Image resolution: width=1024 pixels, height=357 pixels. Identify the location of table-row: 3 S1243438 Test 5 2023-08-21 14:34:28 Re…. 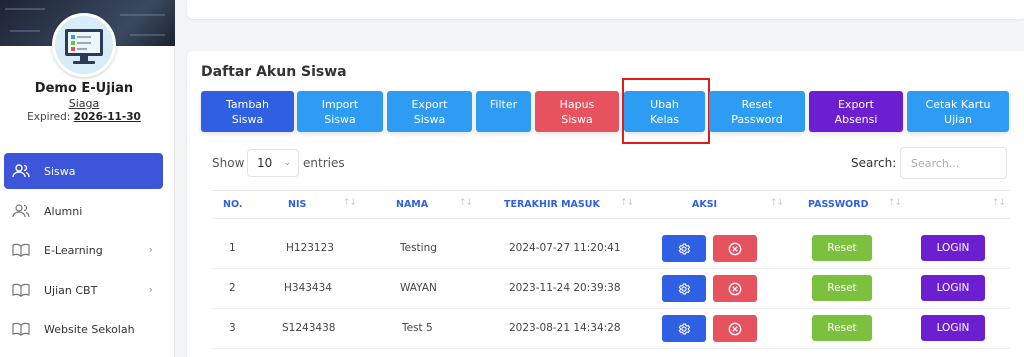
(611, 329).